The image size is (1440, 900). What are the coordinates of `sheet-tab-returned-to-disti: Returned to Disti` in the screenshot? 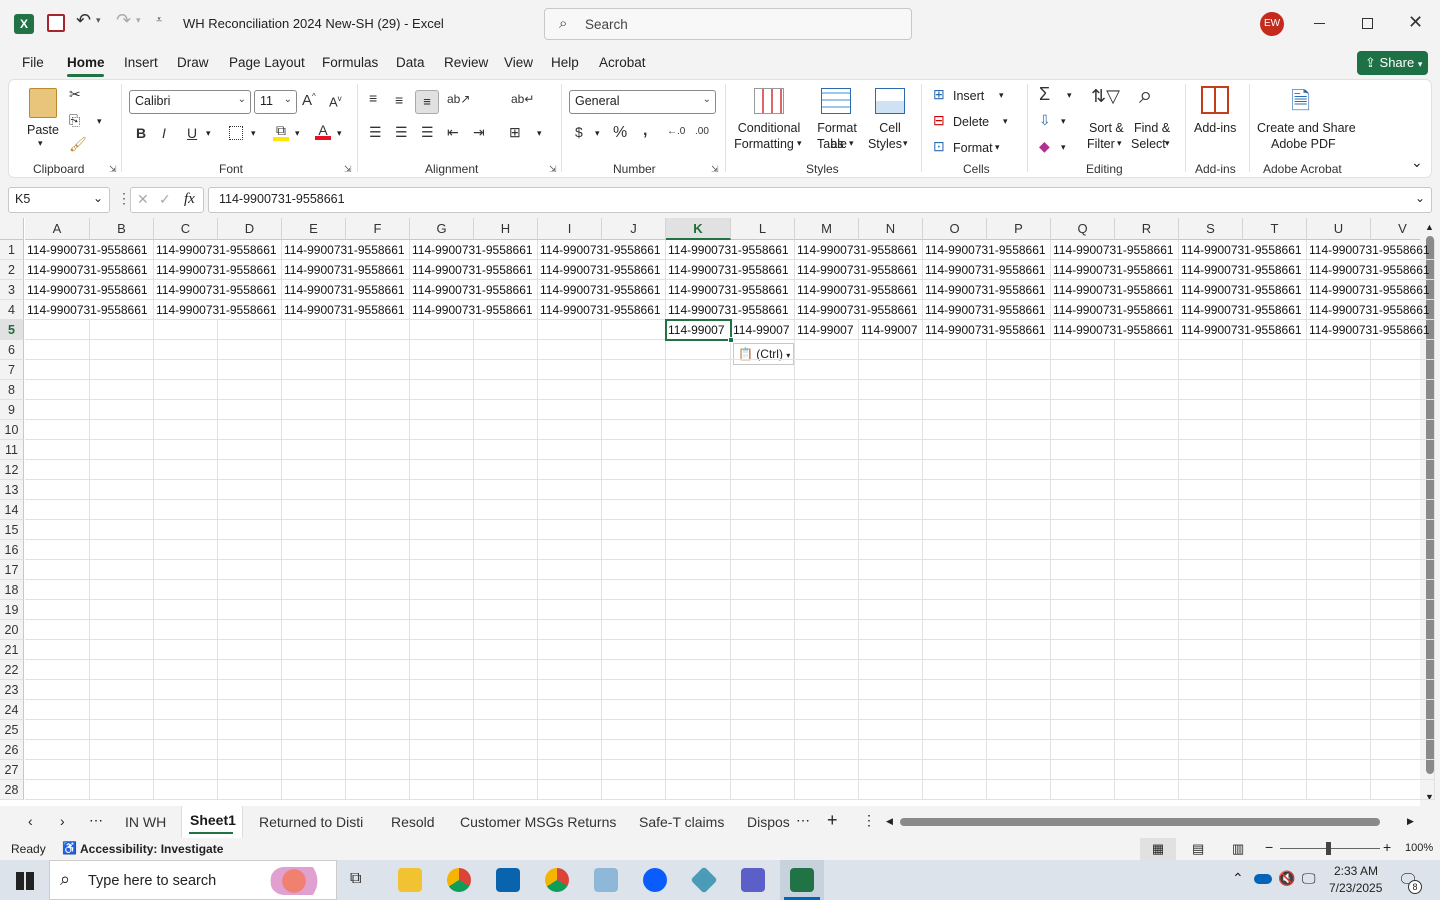 It's located at (311, 822).